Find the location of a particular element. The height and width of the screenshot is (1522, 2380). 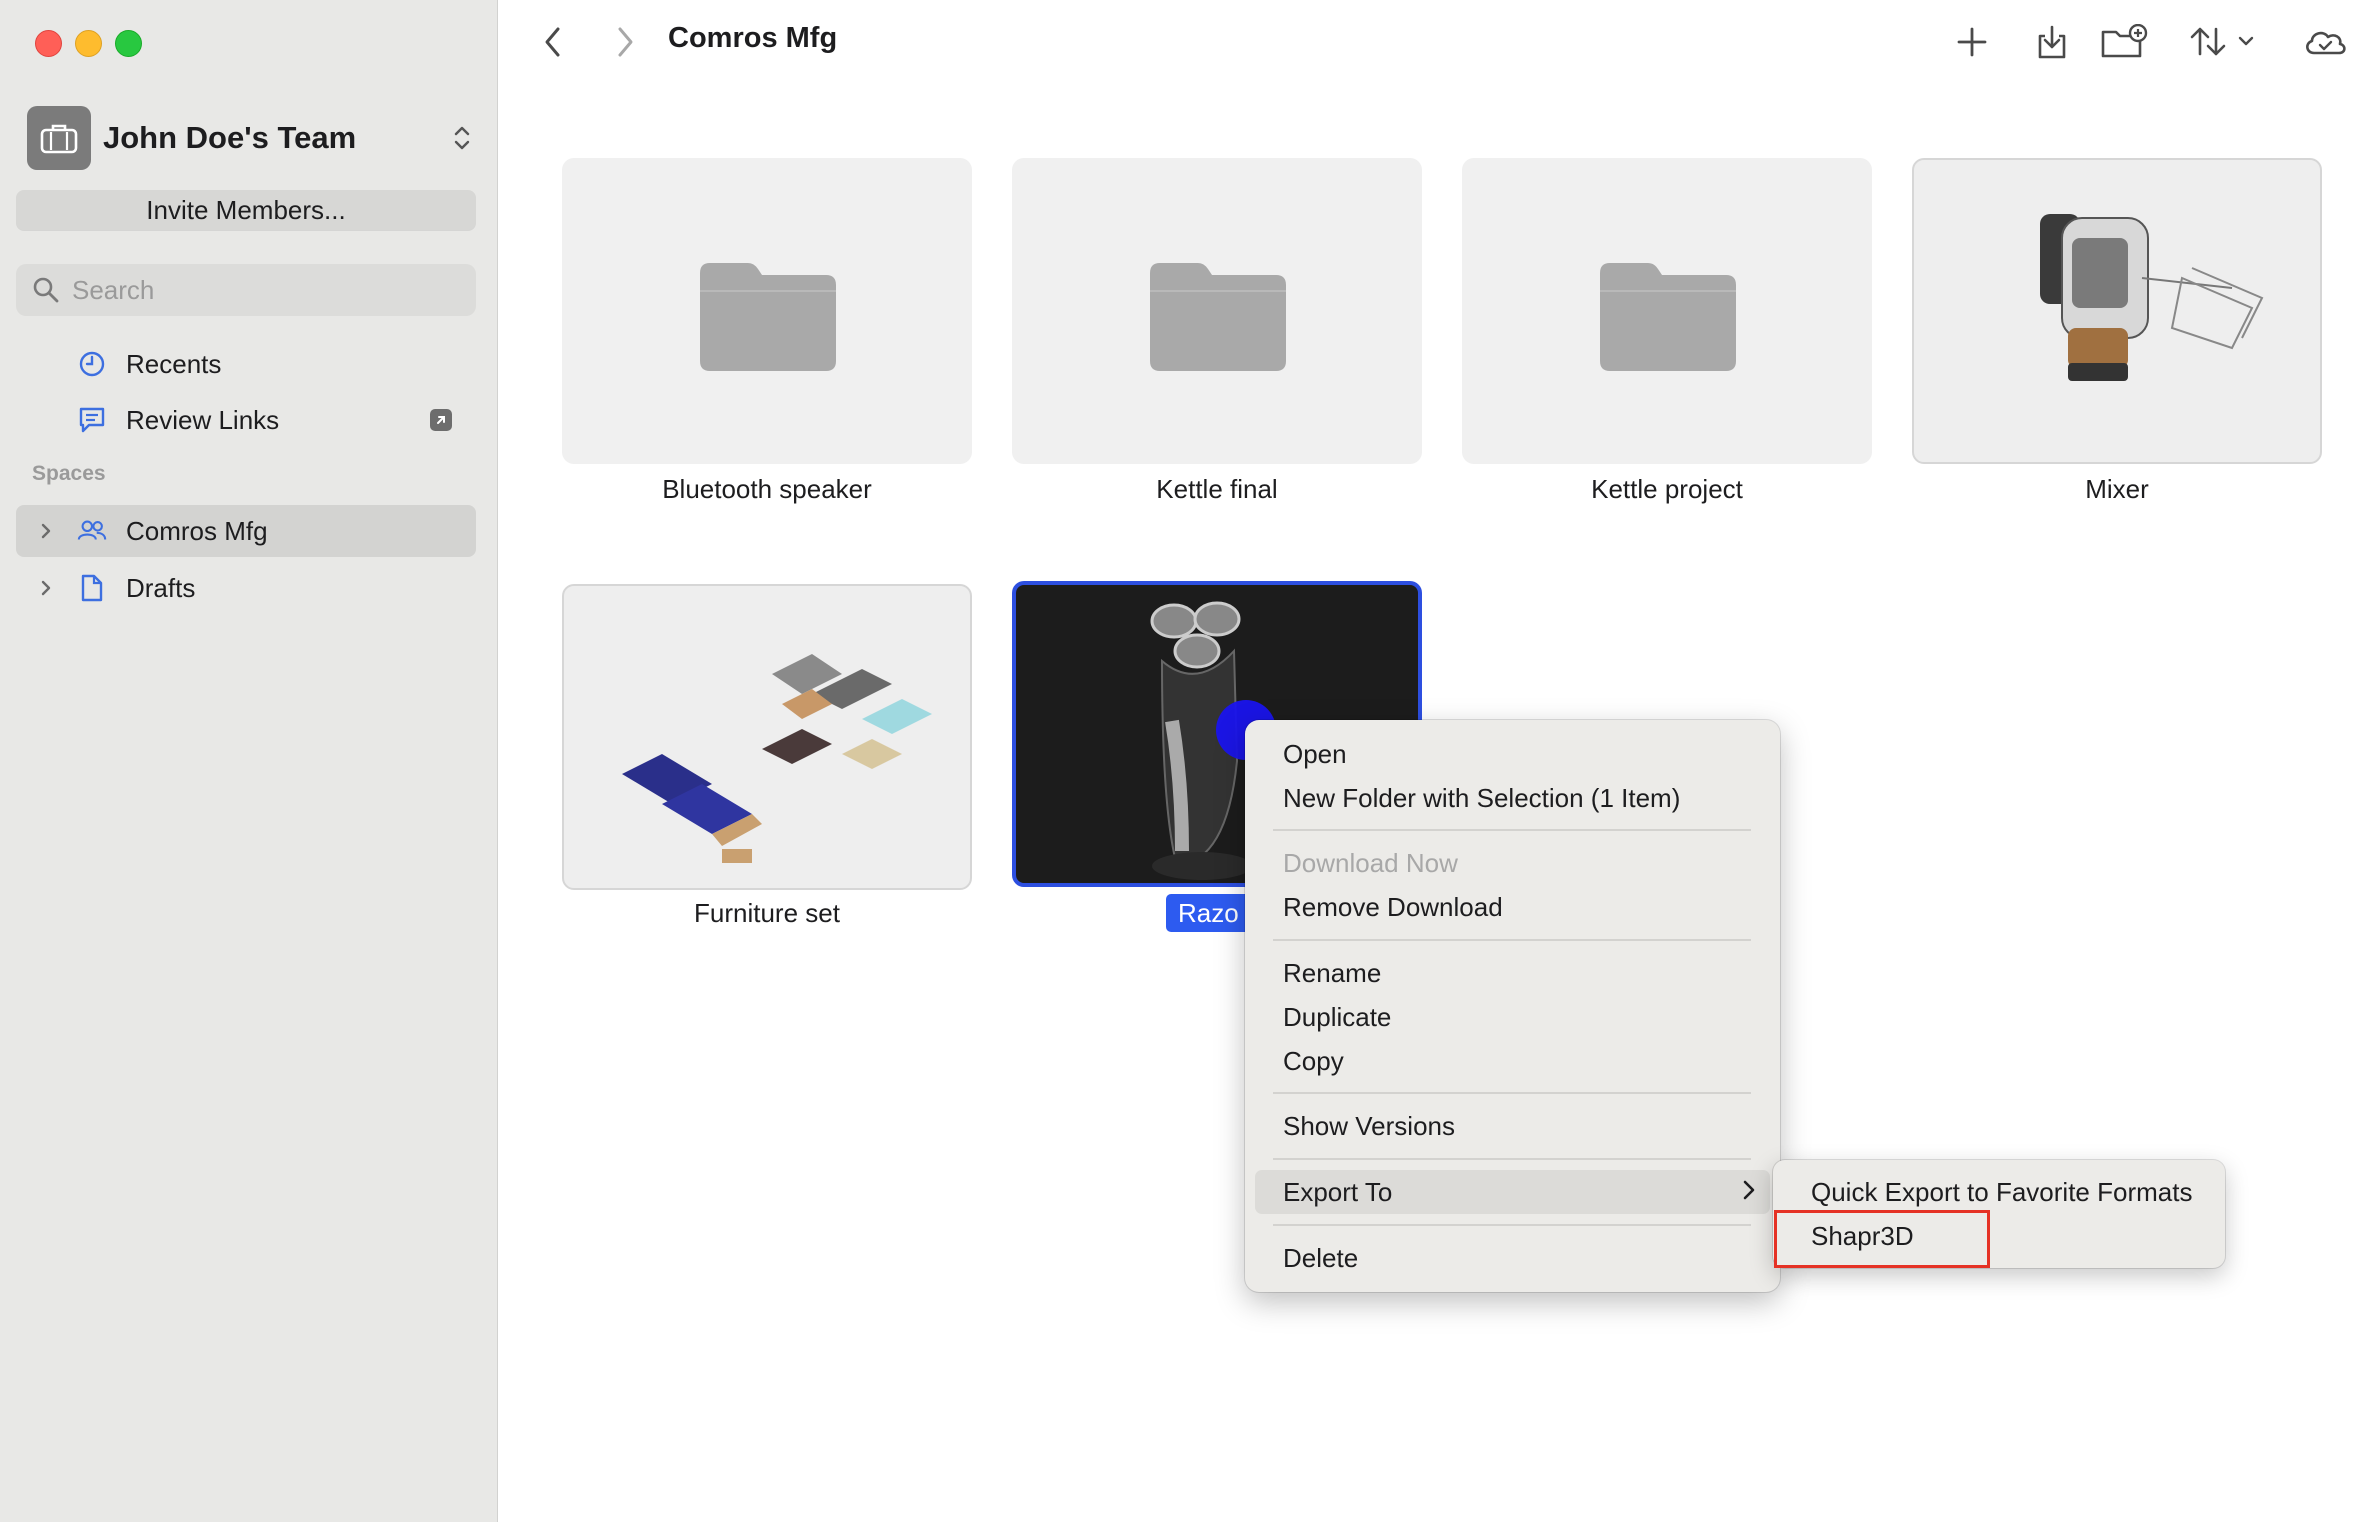

search-icon is located at coordinates (46, 290).